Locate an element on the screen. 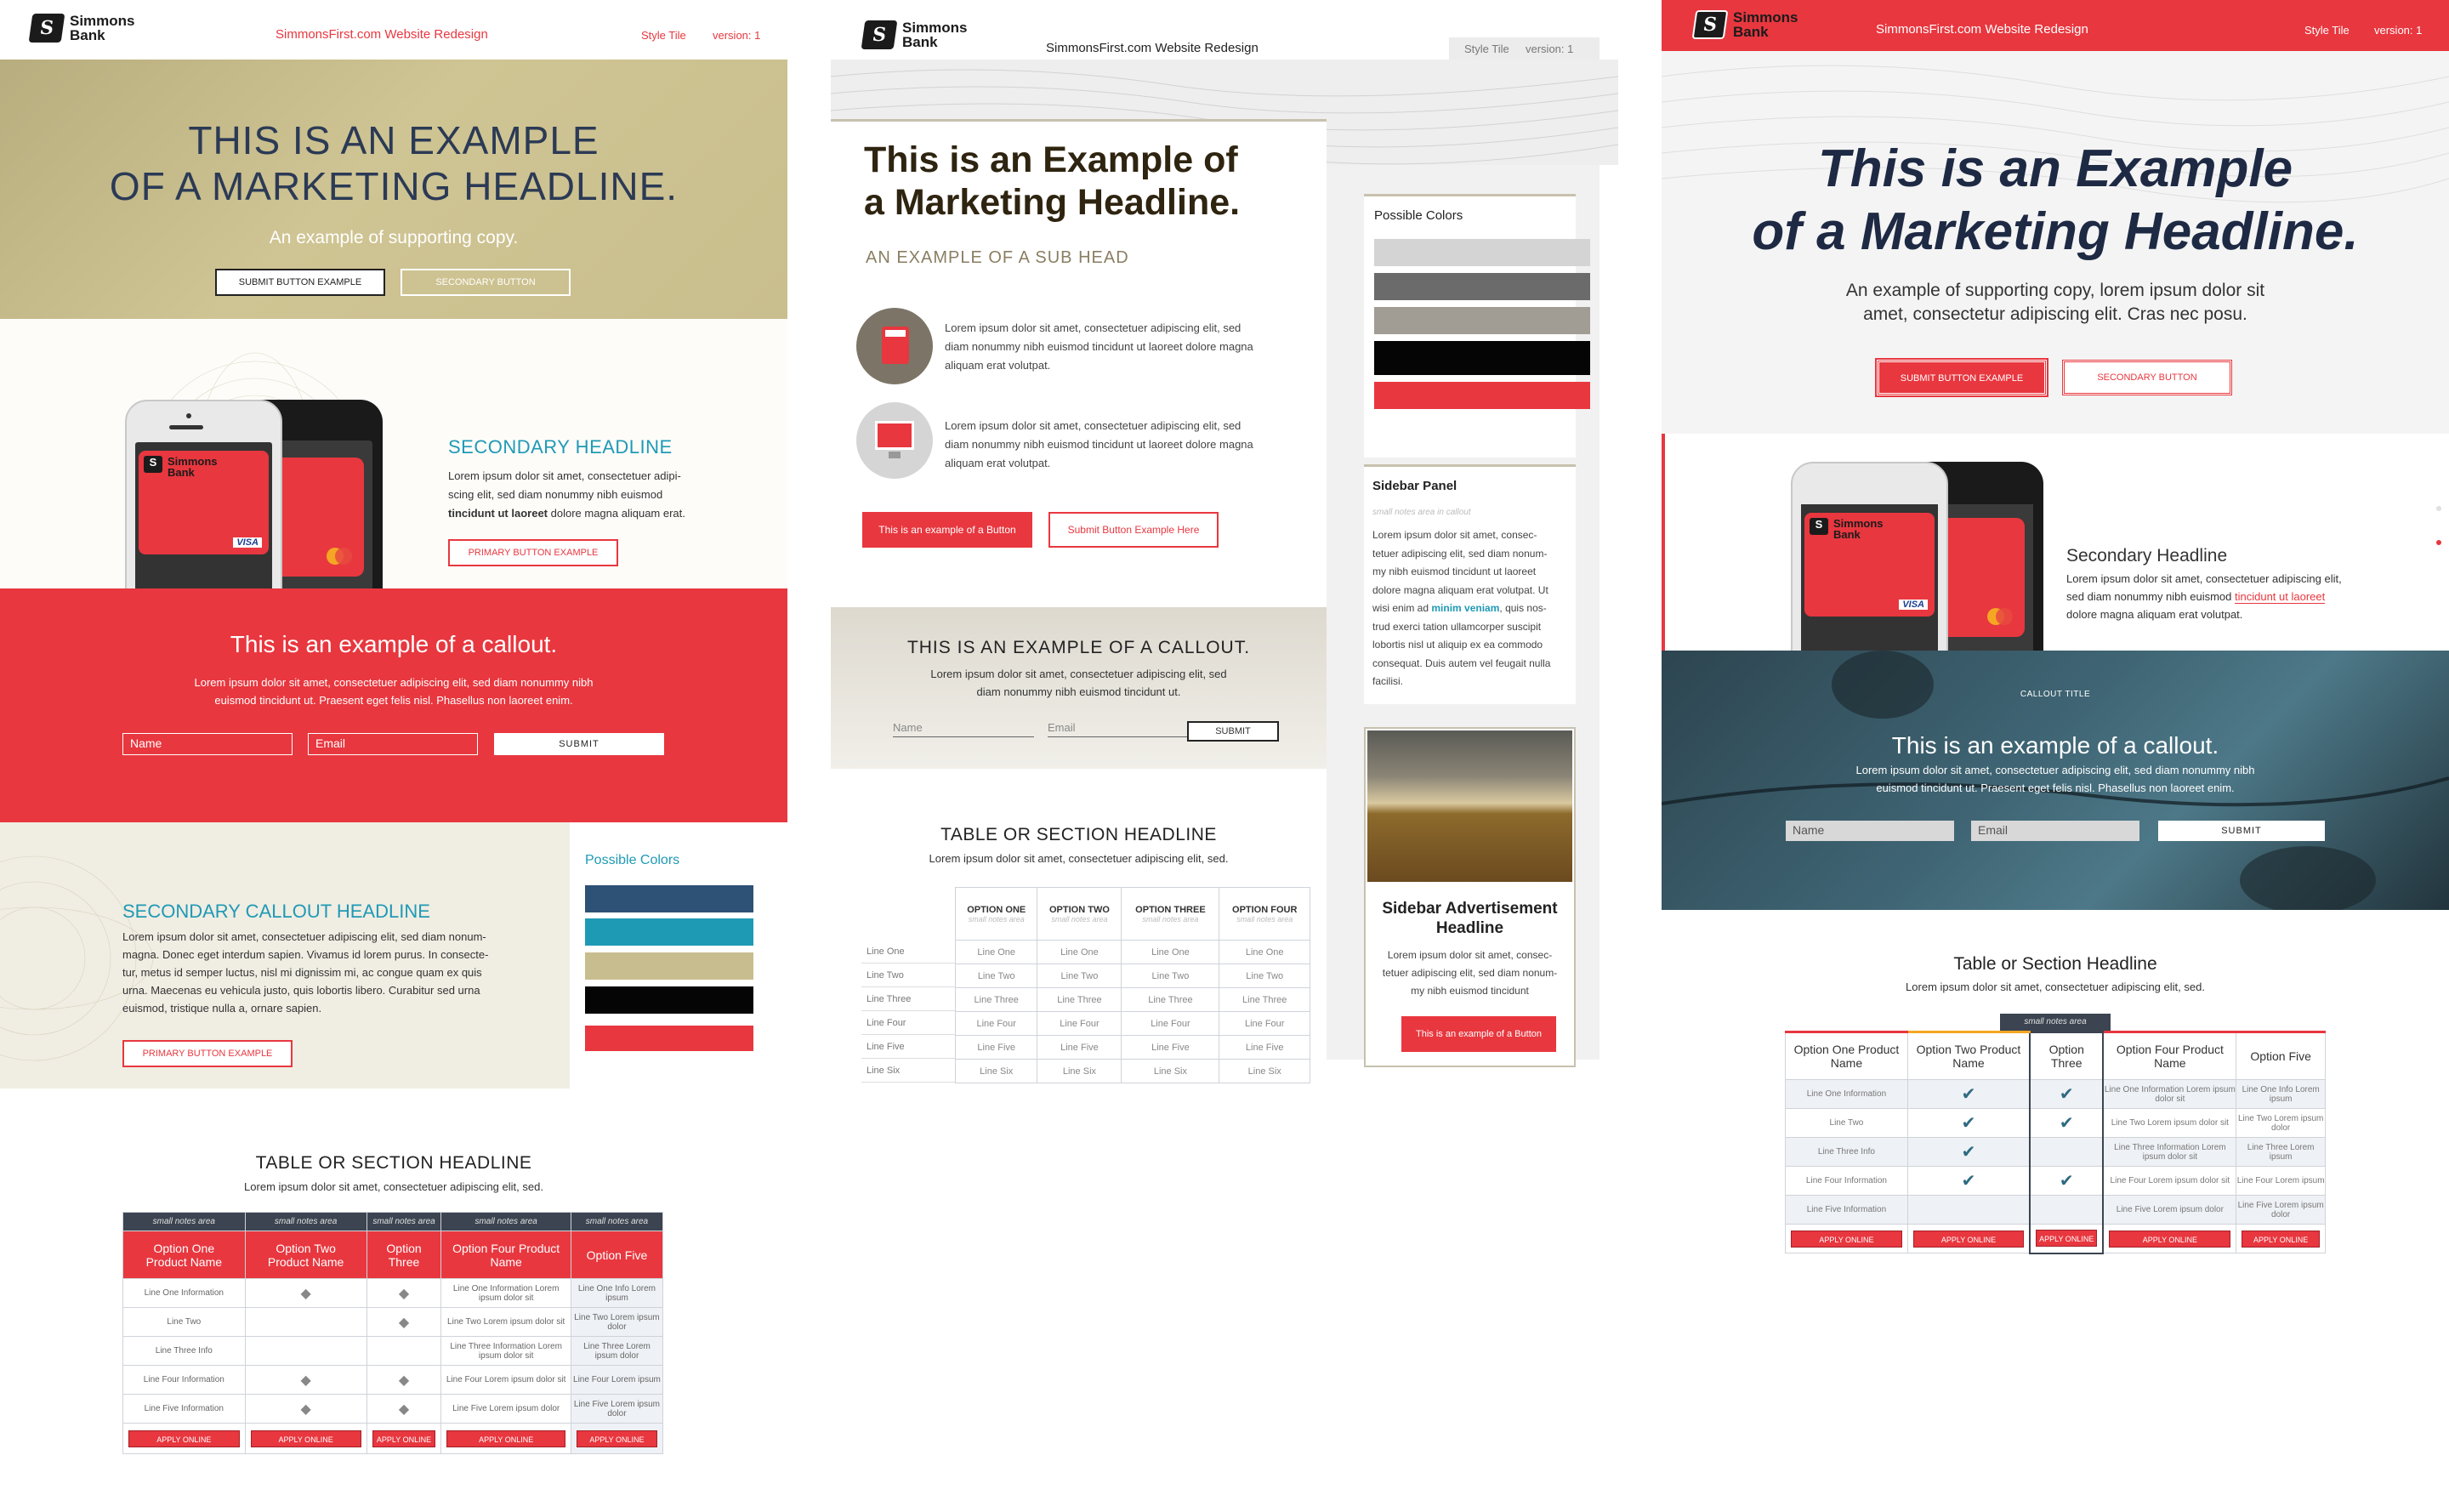 This screenshot has height=1512, width=2449. carousel-dot is located at coordinates (2438, 508).